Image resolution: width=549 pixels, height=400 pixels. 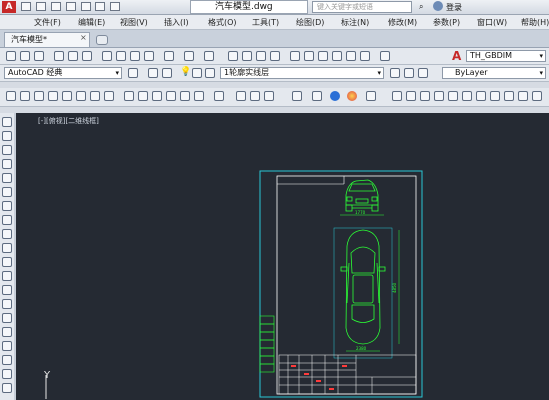 What do you see at coordinates (385, 56) in the screenshot?
I see `help-icon` at bounding box center [385, 56].